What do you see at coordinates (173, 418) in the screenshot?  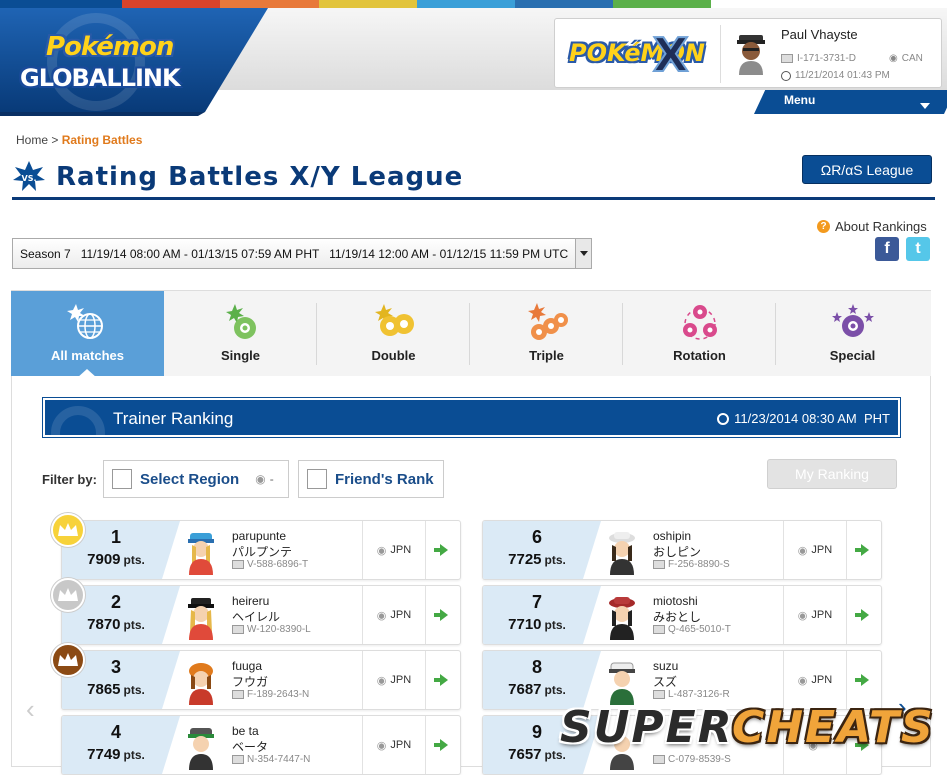 I see `ranking-title: Trainer Ranking` at bounding box center [173, 418].